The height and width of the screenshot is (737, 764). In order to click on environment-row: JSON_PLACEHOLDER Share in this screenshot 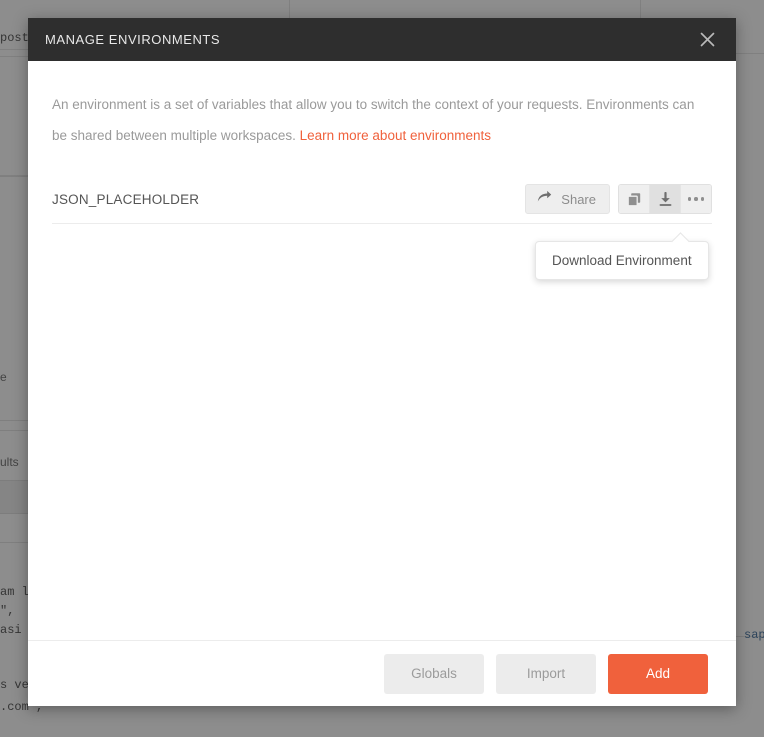, I will do `click(382, 199)`.